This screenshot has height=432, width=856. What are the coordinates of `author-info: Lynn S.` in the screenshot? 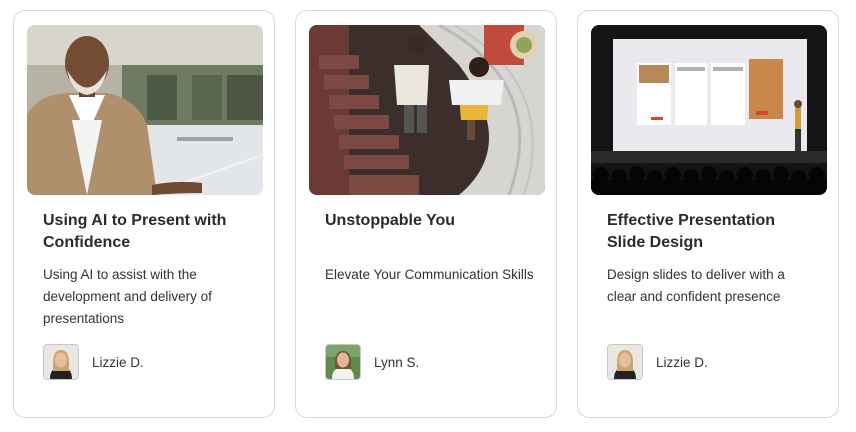 It's located at (372, 362).